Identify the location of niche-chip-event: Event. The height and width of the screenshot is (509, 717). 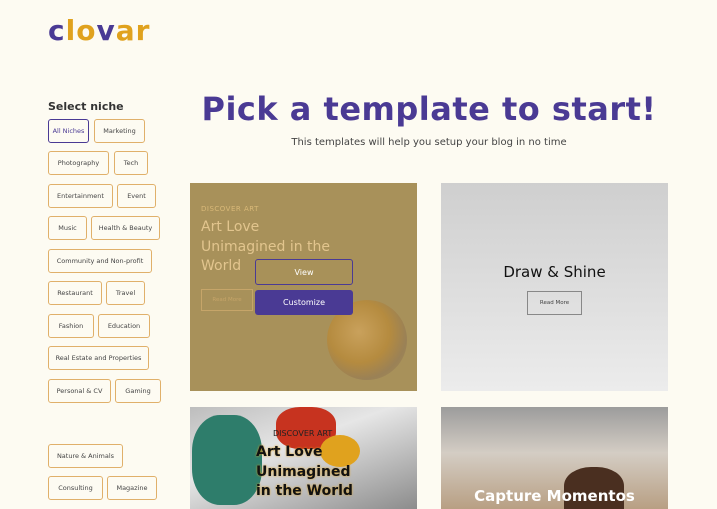
(136, 196).